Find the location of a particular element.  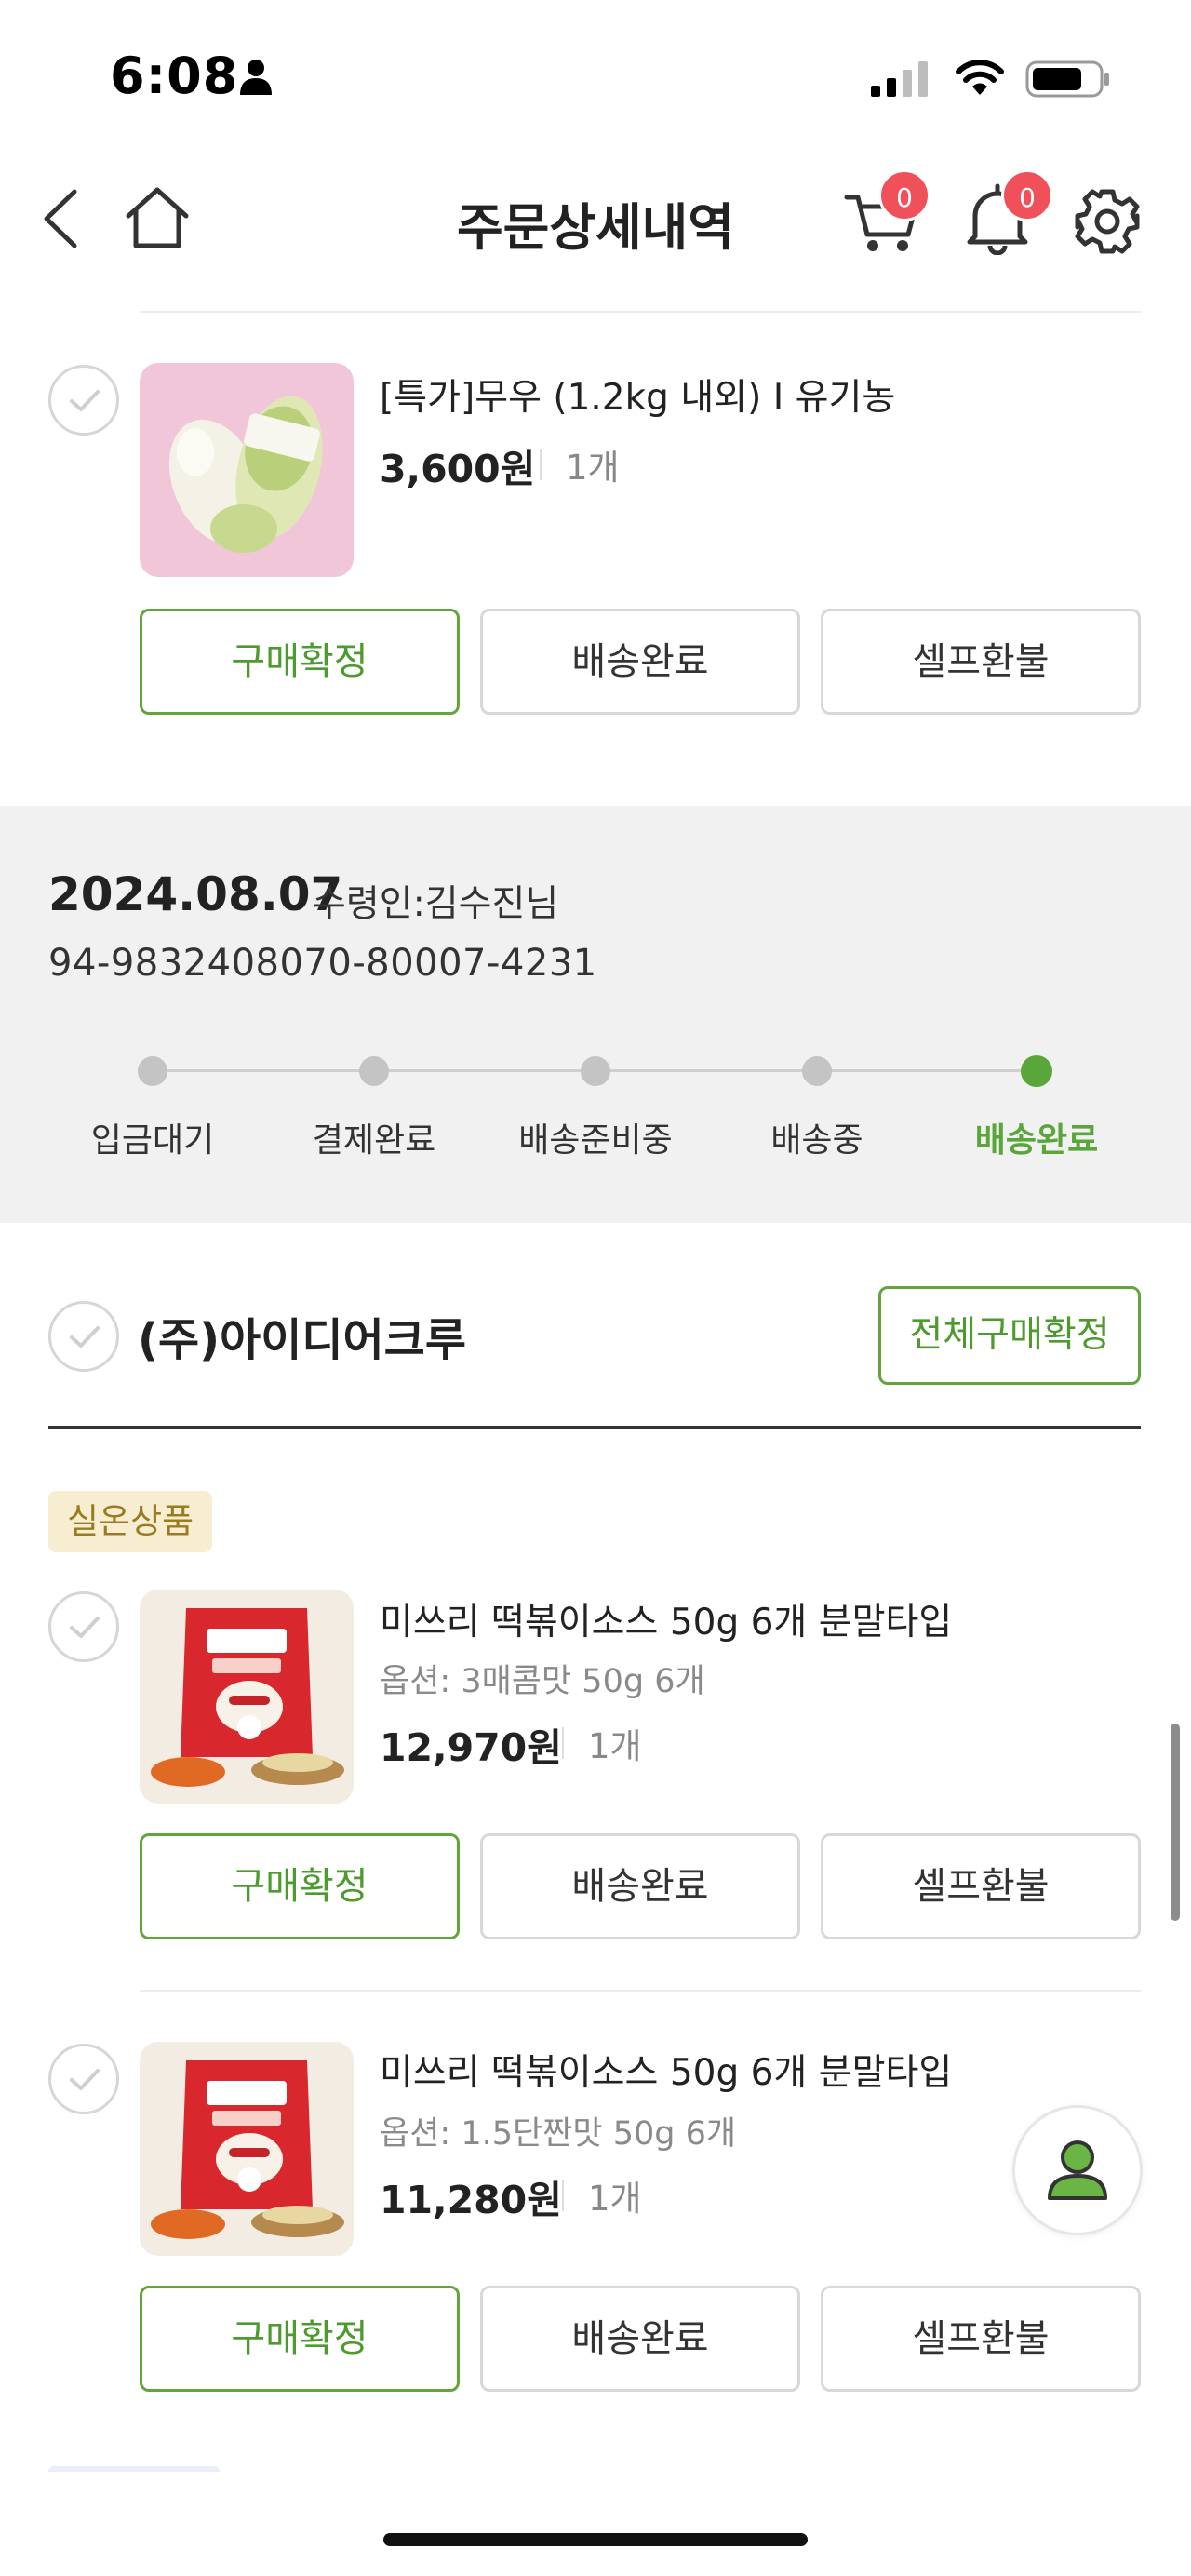

shipment-date: 2024.08.07 is located at coordinates (195, 894).